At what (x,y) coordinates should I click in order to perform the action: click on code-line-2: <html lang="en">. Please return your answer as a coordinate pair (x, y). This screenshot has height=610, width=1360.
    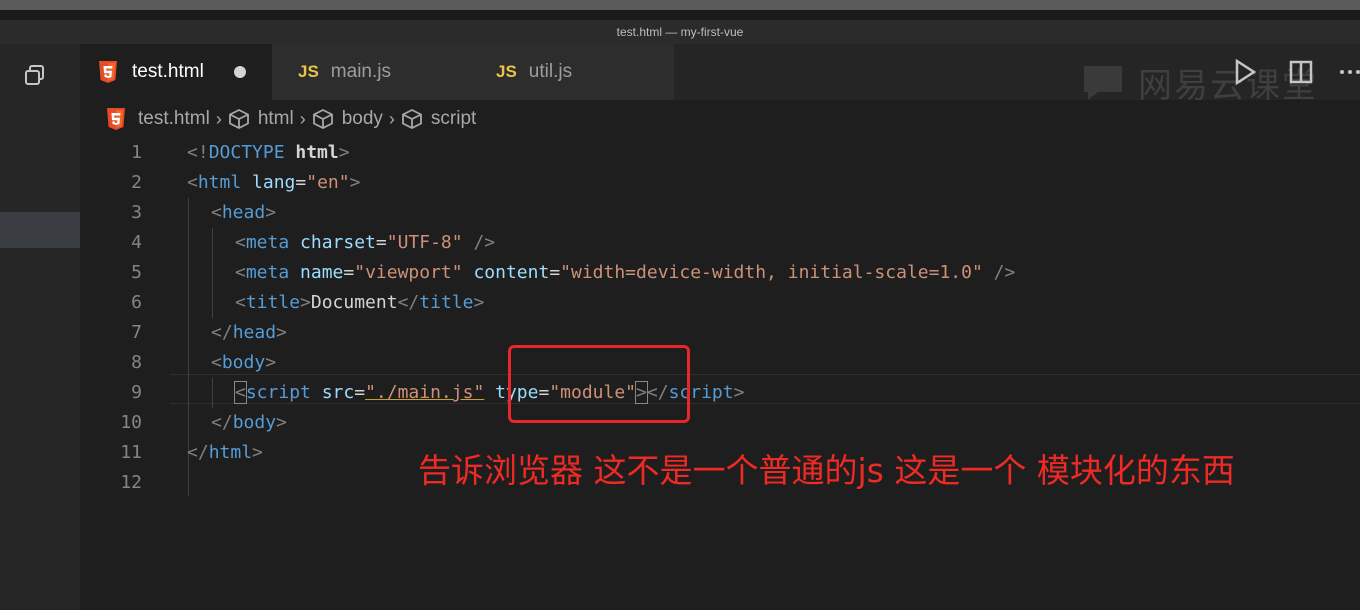
    Looking at the image, I should click on (273, 183).